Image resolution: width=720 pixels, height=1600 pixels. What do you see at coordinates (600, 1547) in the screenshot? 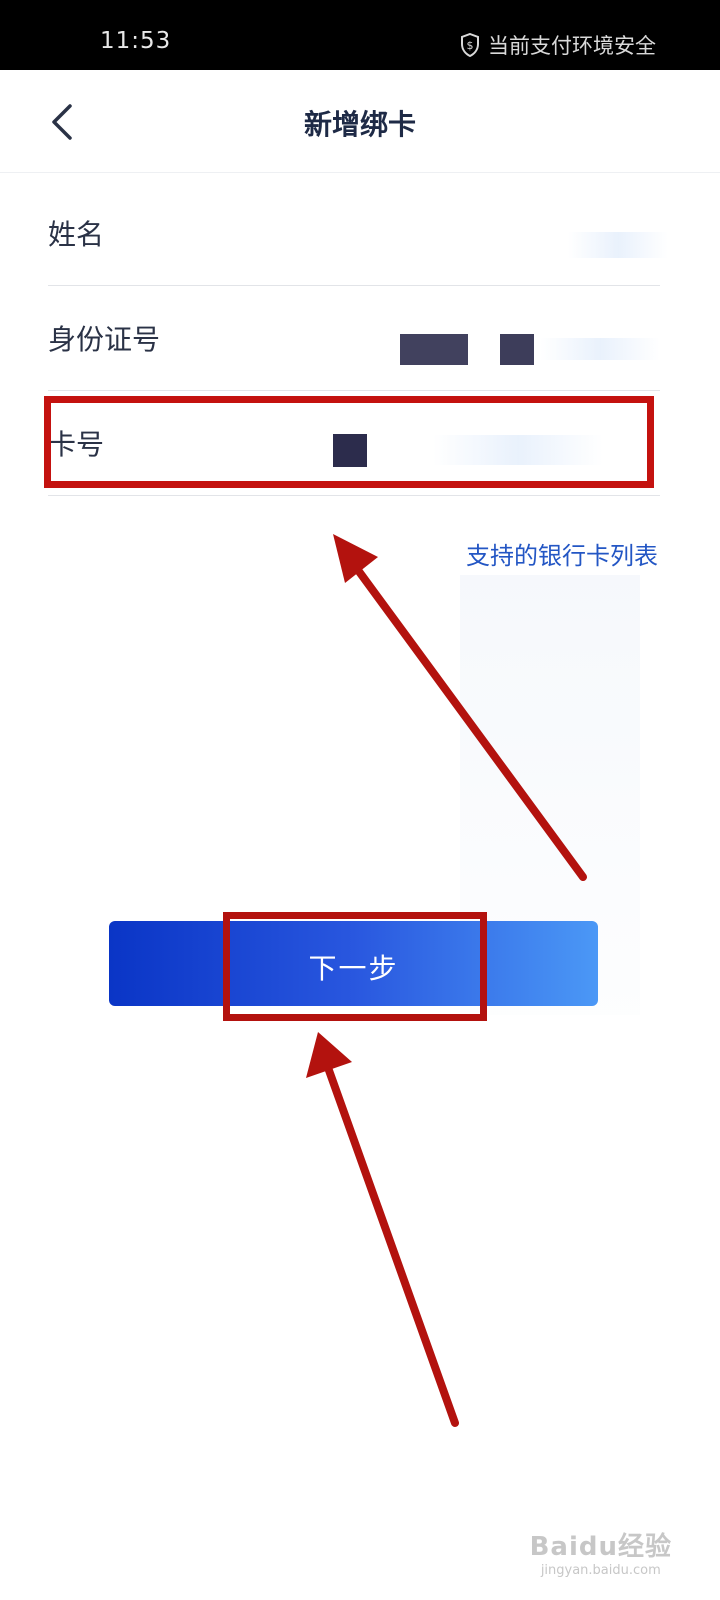
I see `watermark-brand: Baidu经验` at bounding box center [600, 1547].